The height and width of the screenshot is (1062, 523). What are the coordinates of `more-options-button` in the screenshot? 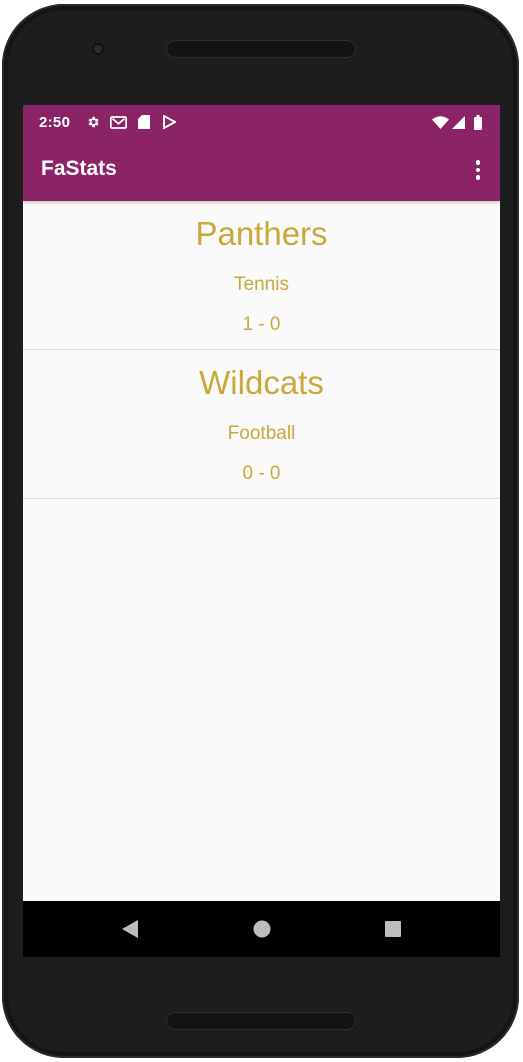 It's located at (478, 170).